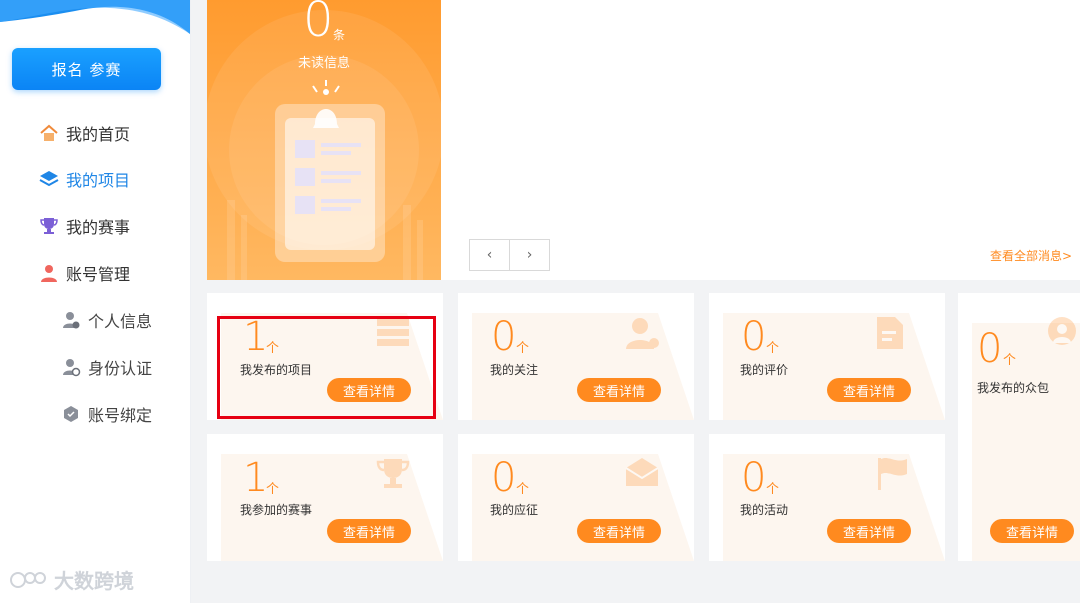  What do you see at coordinates (827, 497) in the screenshot?
I see `stat-card-activities: 0 个 我的活动 查看详情` at bounding box center [827, 497].